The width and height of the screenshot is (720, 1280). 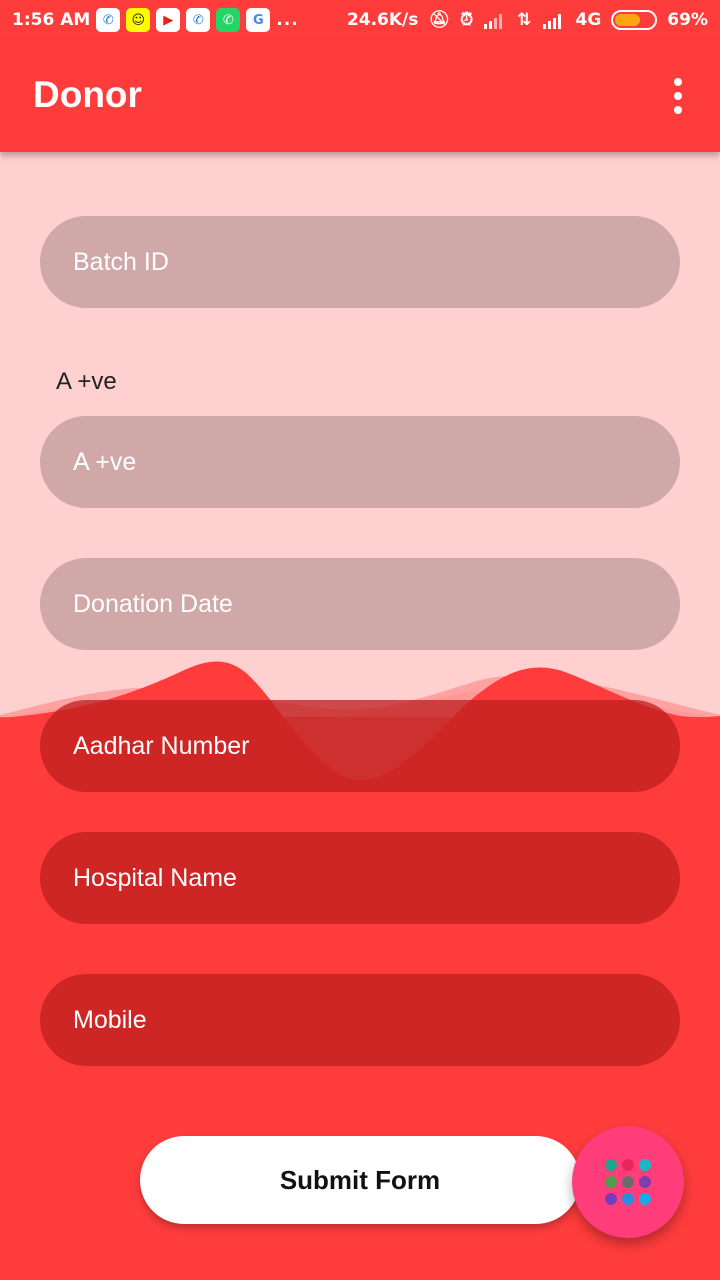 I want to click on aadhar-placeholder: Aadhar Number, so click(x=161, y=745).